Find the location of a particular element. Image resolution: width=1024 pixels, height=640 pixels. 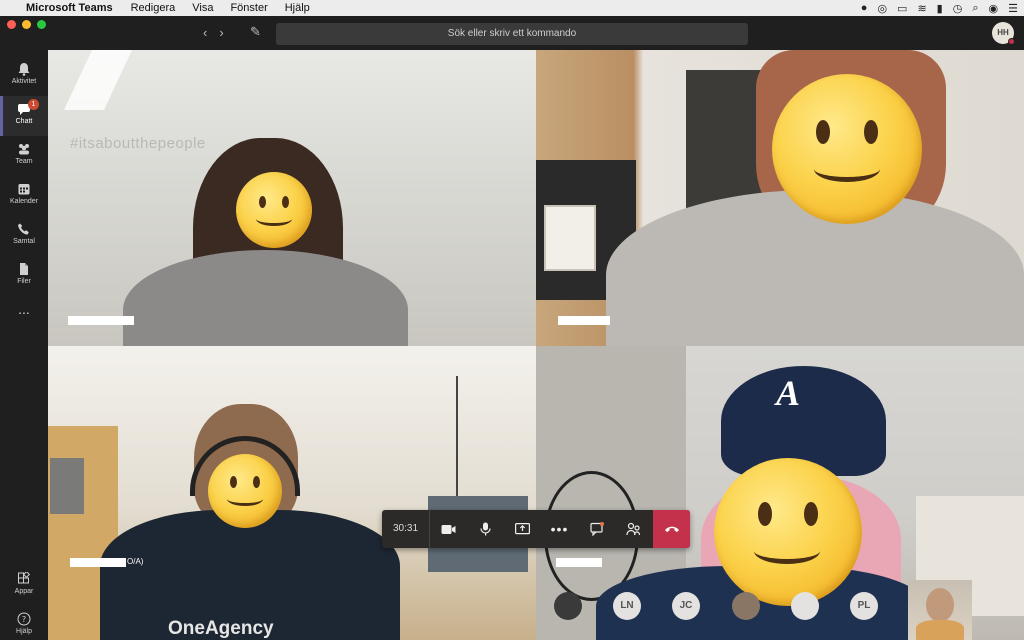

share-screen-icon is located at coordinates (522, 528).